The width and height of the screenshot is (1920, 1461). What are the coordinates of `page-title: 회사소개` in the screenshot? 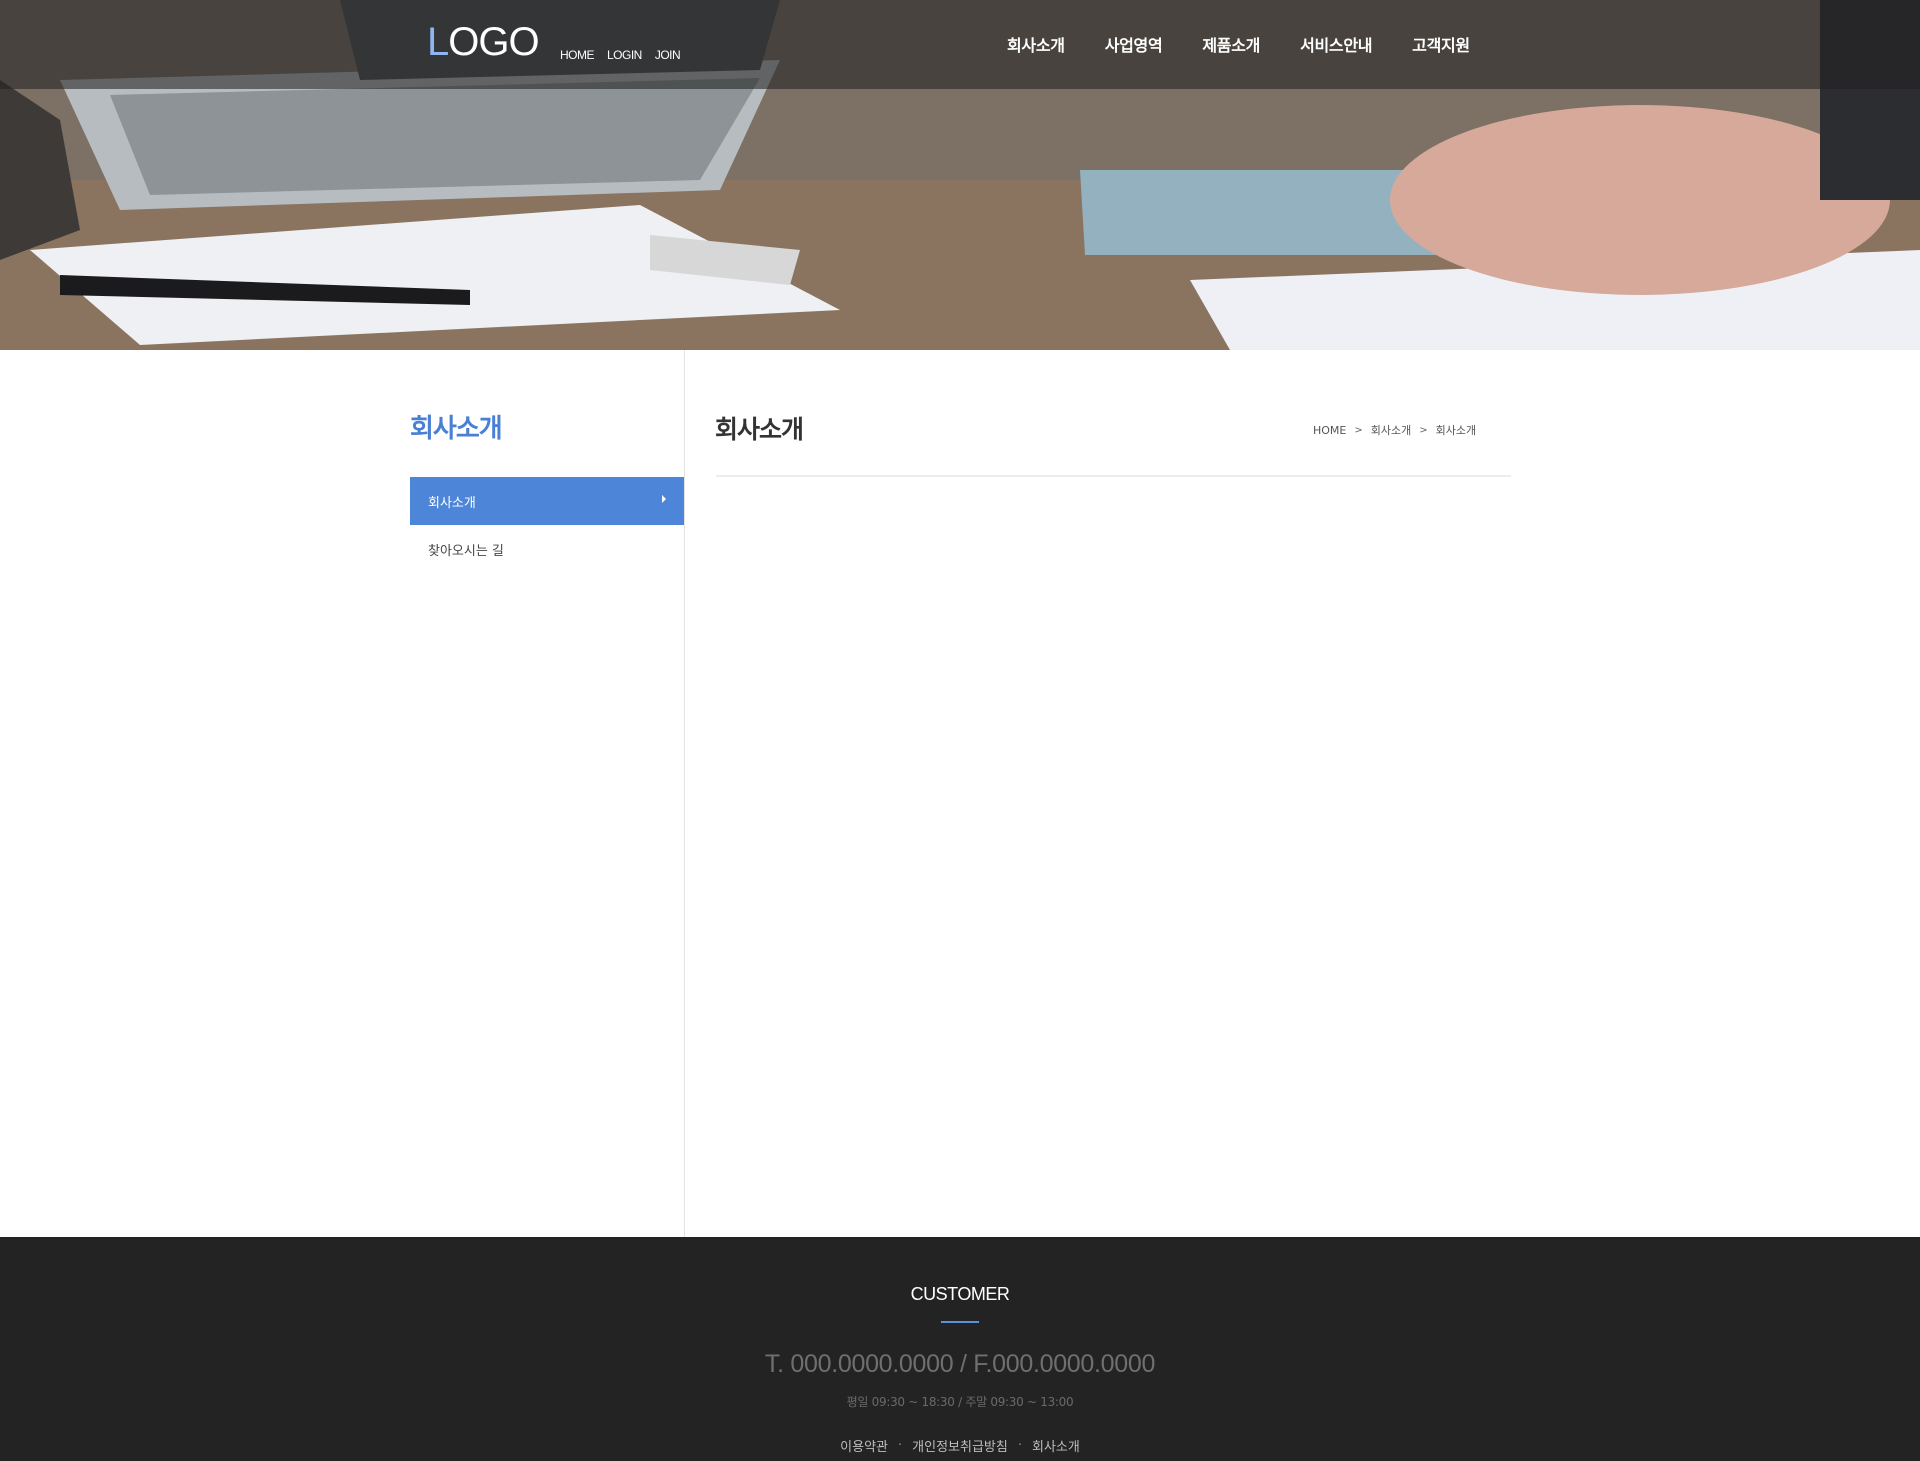 It's located at (759, 429).